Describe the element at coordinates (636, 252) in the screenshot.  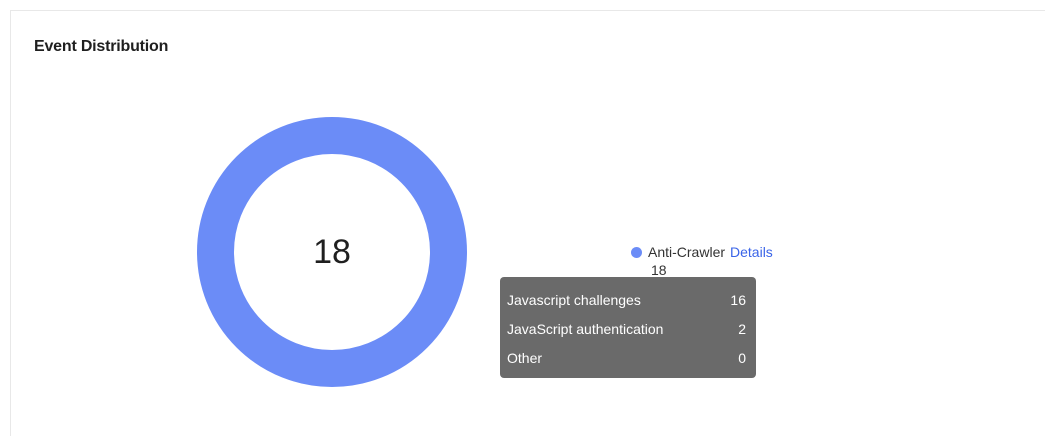
I see `legend-color-dot` at that location.